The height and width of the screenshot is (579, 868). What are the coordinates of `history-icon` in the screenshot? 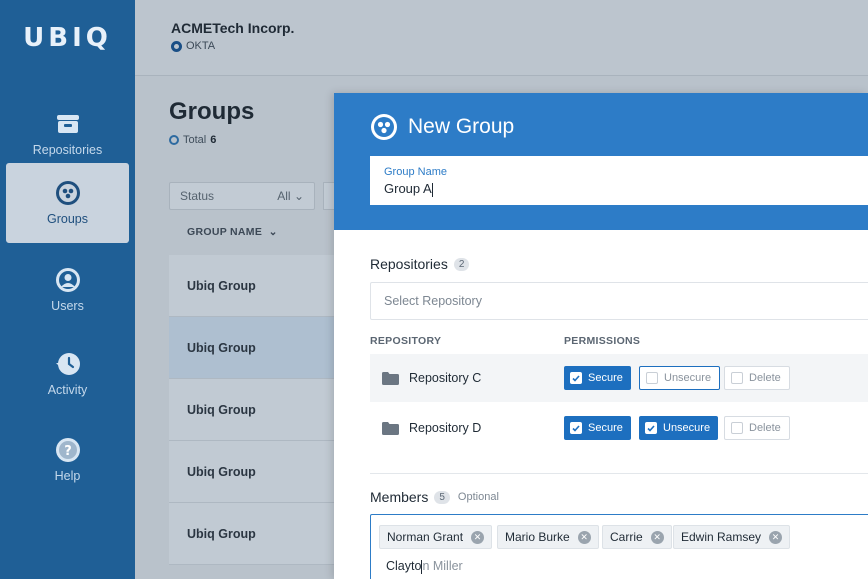 It's located at (68, 364).